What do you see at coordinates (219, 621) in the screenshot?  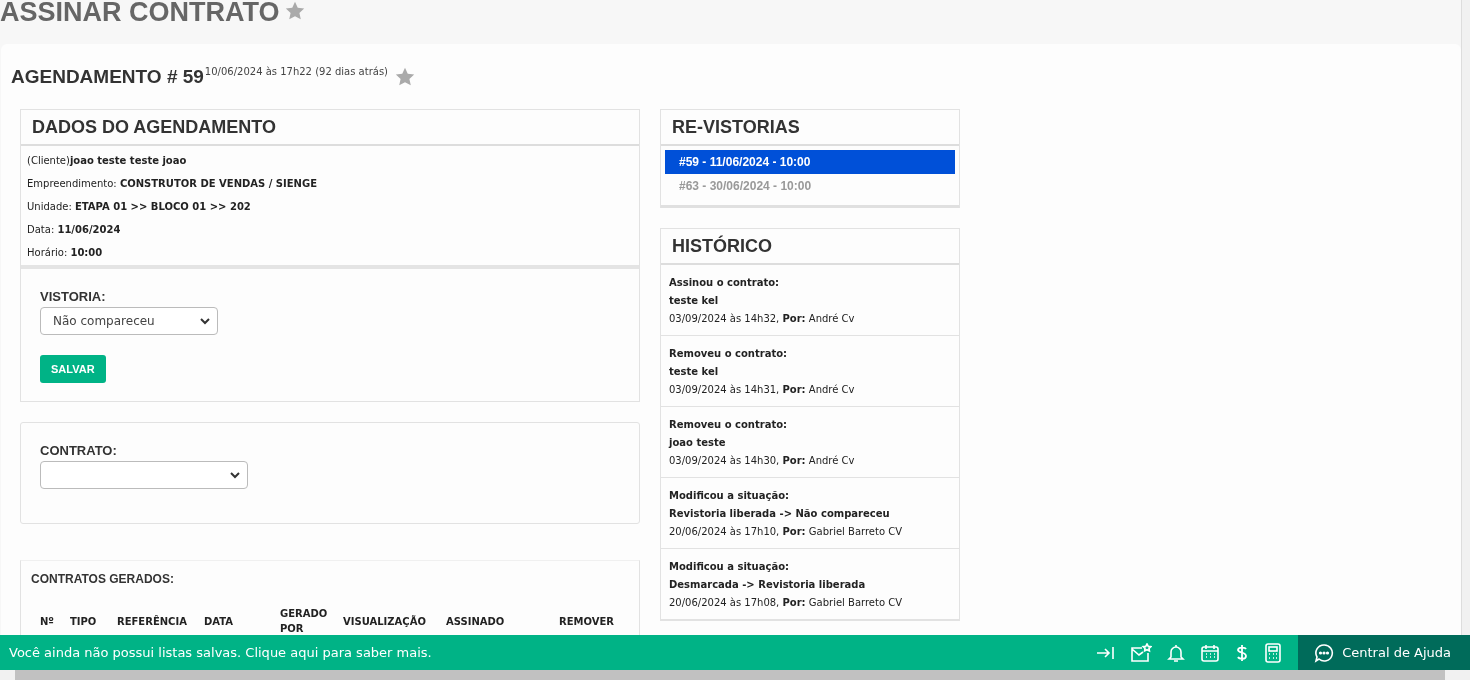 I see `column-header: DATA` at bounding box center [219, 621].